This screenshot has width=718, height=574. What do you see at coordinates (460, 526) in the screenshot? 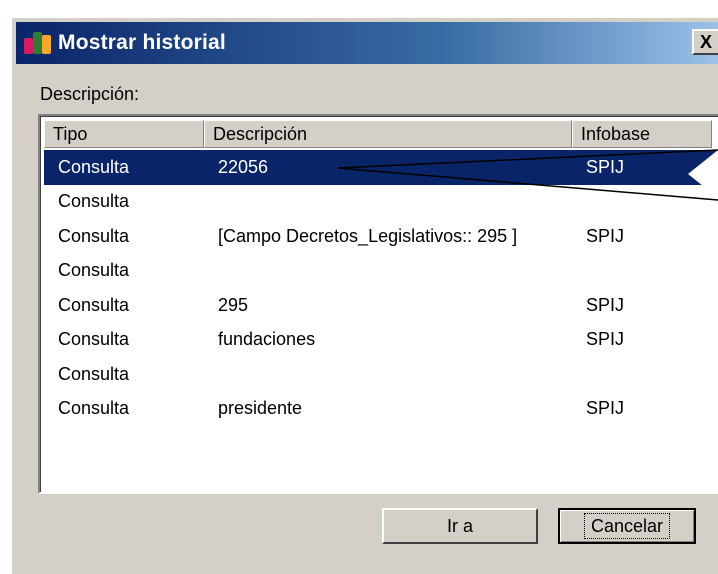
I see `go-to-button: Ir a` at bounding box center [460, 526].